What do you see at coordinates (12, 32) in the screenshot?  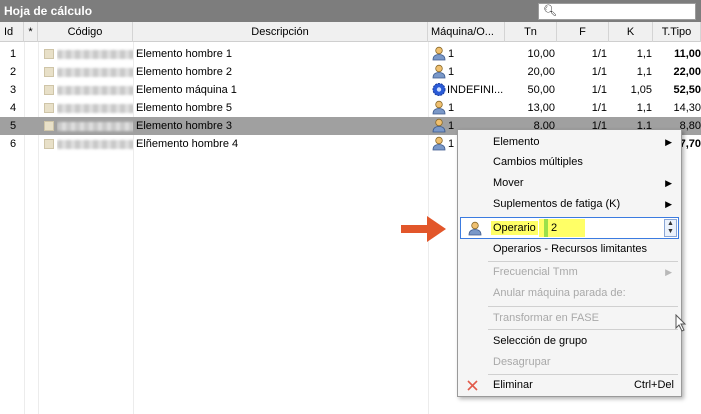 I see `column-header-id: Id` at bounding box center [12, 32].